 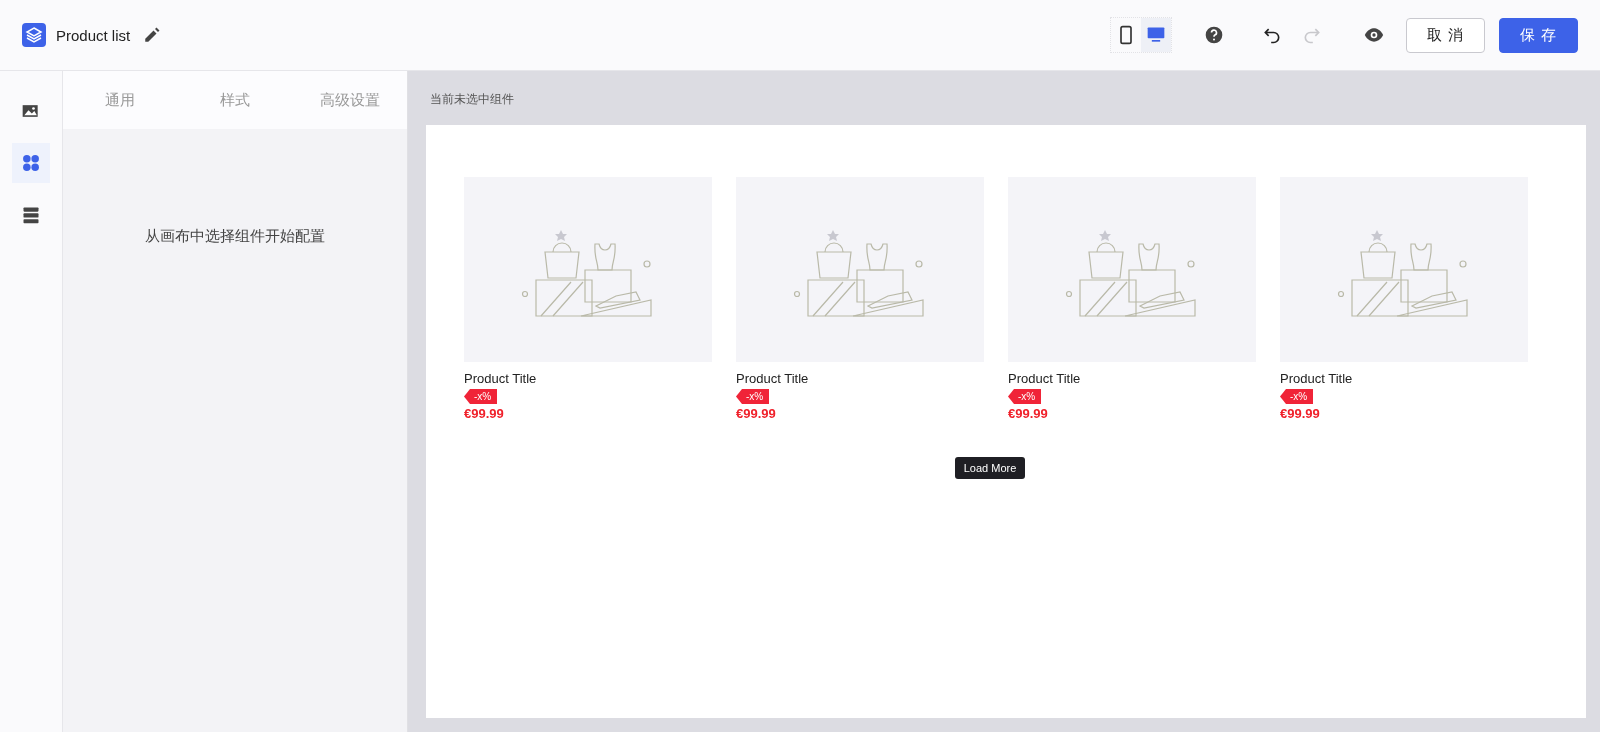 What do you see at coordinates (152, 35) in the screenshot?
I see `pencil-icon` at bounding box center [152, 35].